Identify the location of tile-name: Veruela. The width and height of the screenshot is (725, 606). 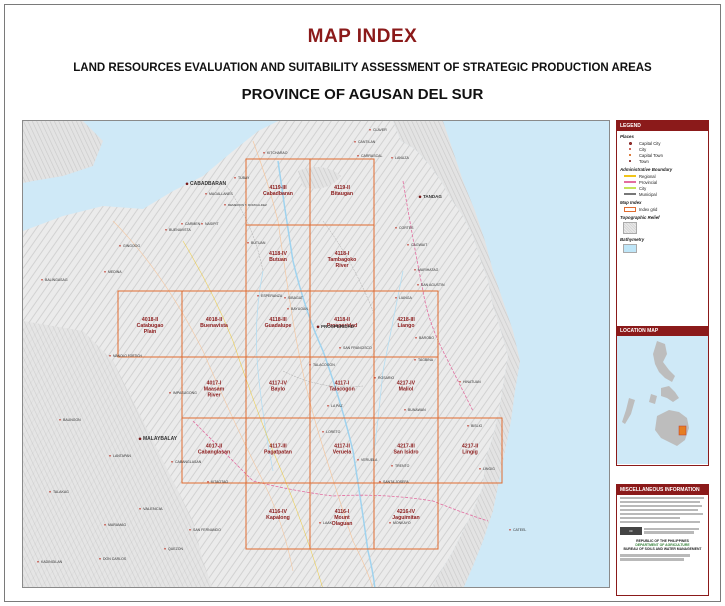
(342, 453).